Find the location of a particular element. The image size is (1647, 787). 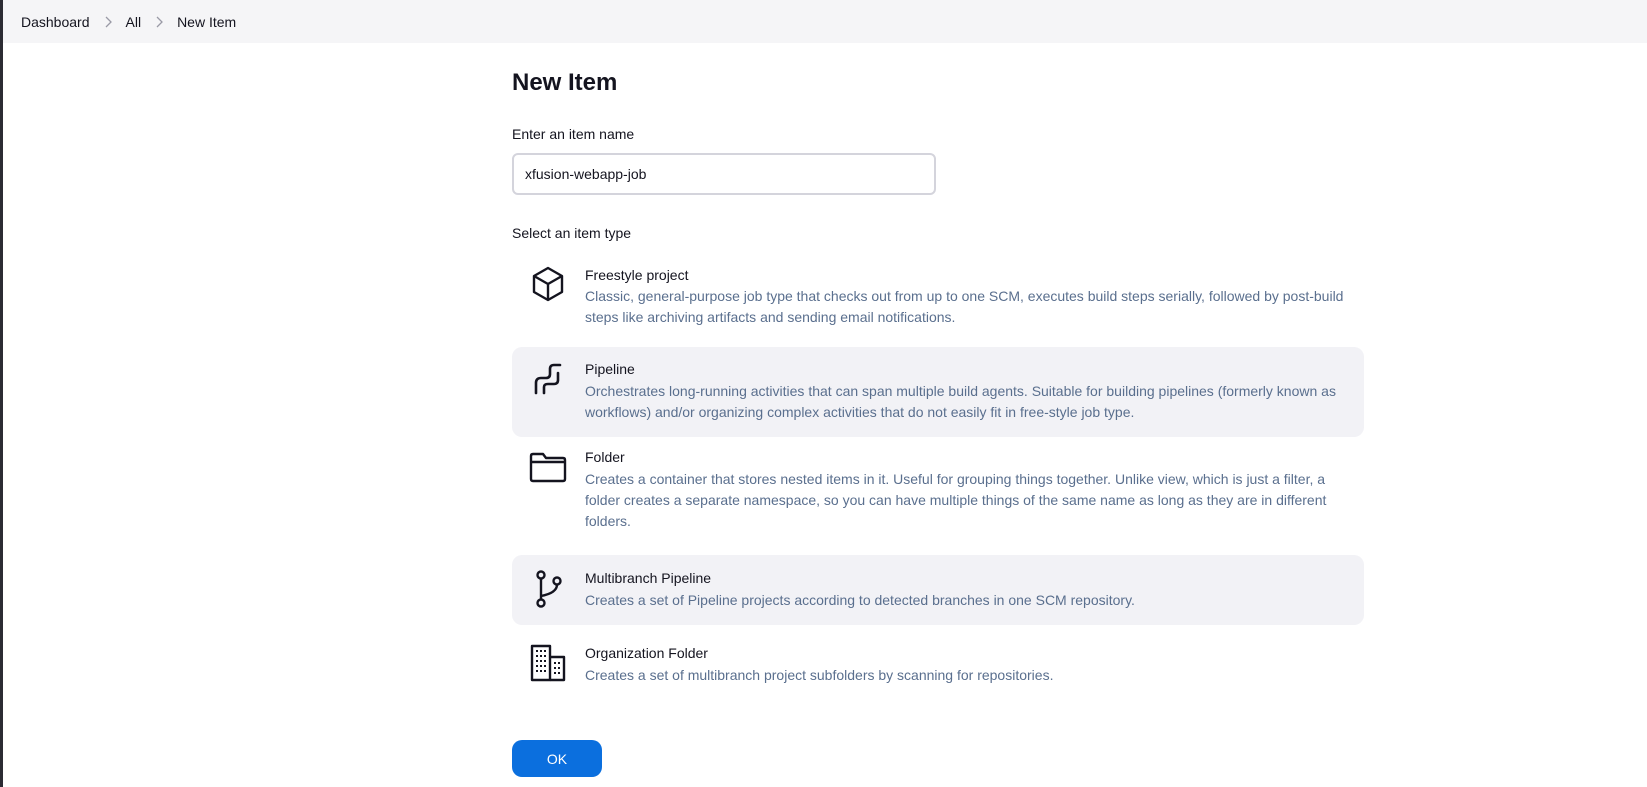

page-title: New Item is located at coordinates (565, 82).